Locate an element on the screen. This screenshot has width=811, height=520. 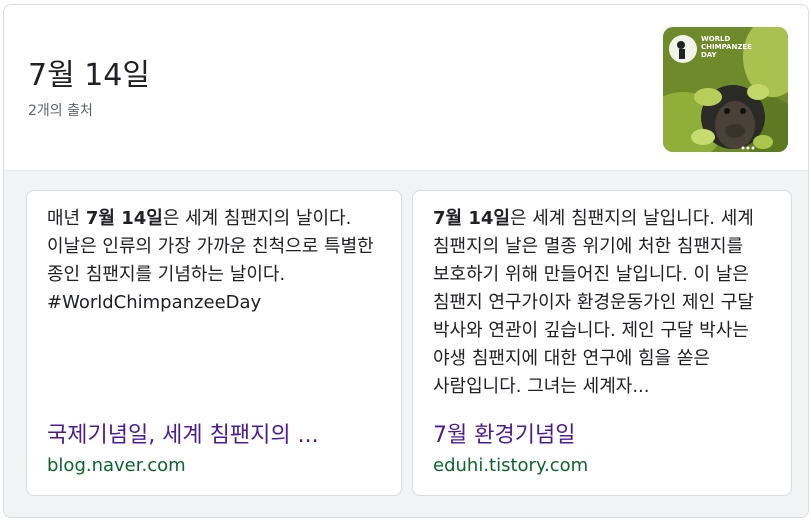
chimpanzee-photo-icon: WORLD CHIMPANZEE DAY is located at coordinates (725, 89).